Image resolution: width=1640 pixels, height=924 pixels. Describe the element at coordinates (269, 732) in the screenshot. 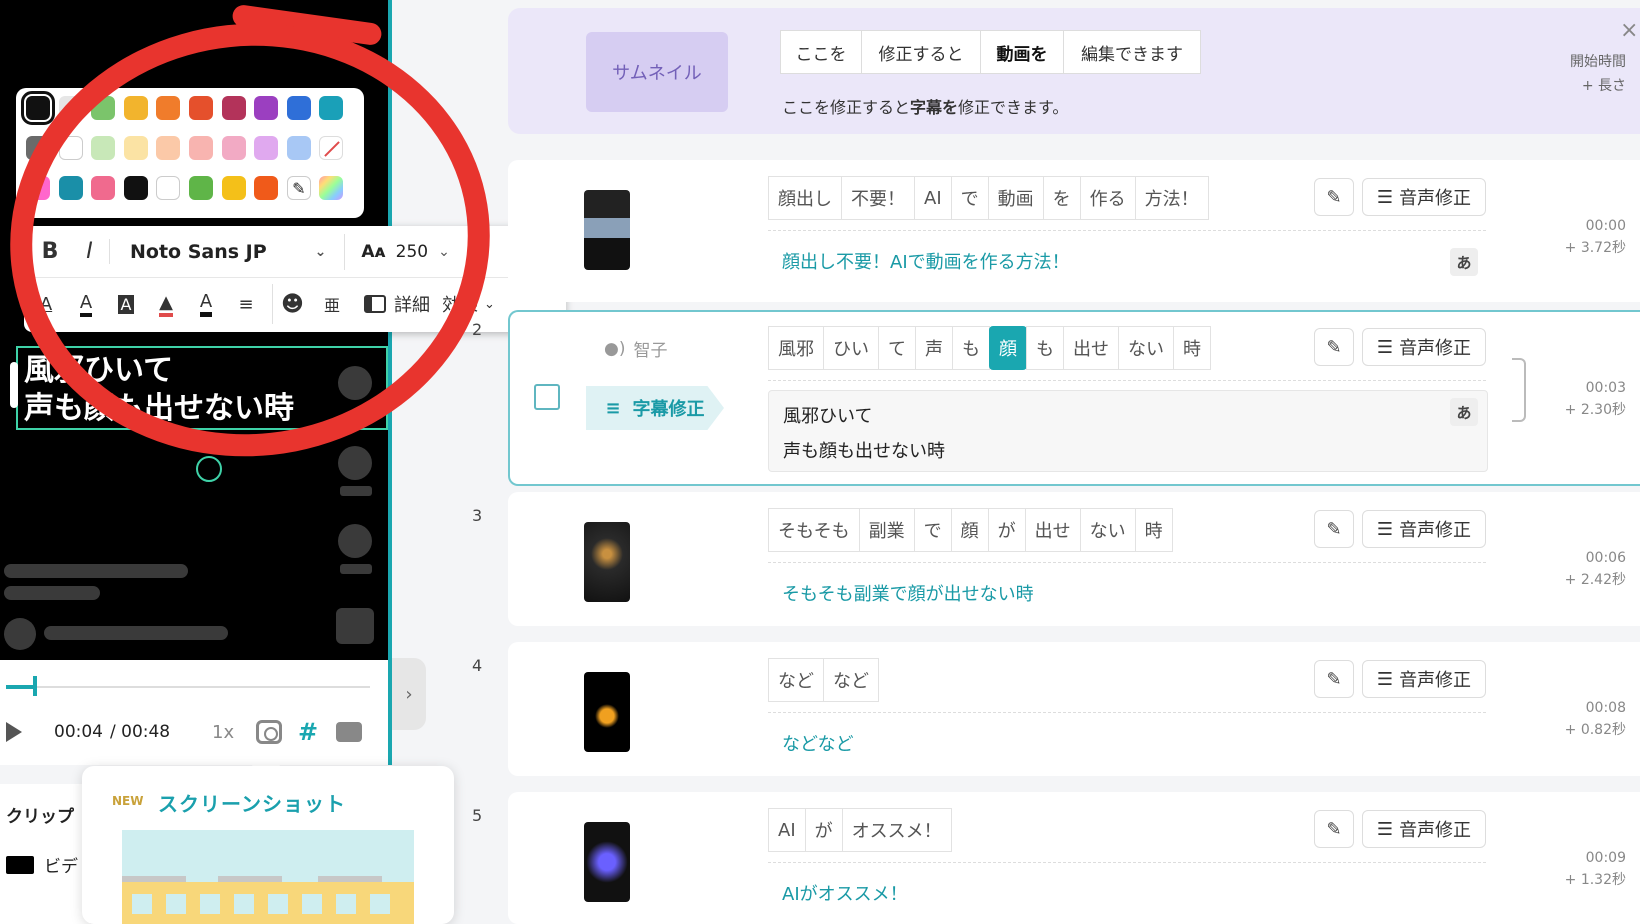

I see `screenshot-icon` at that location.